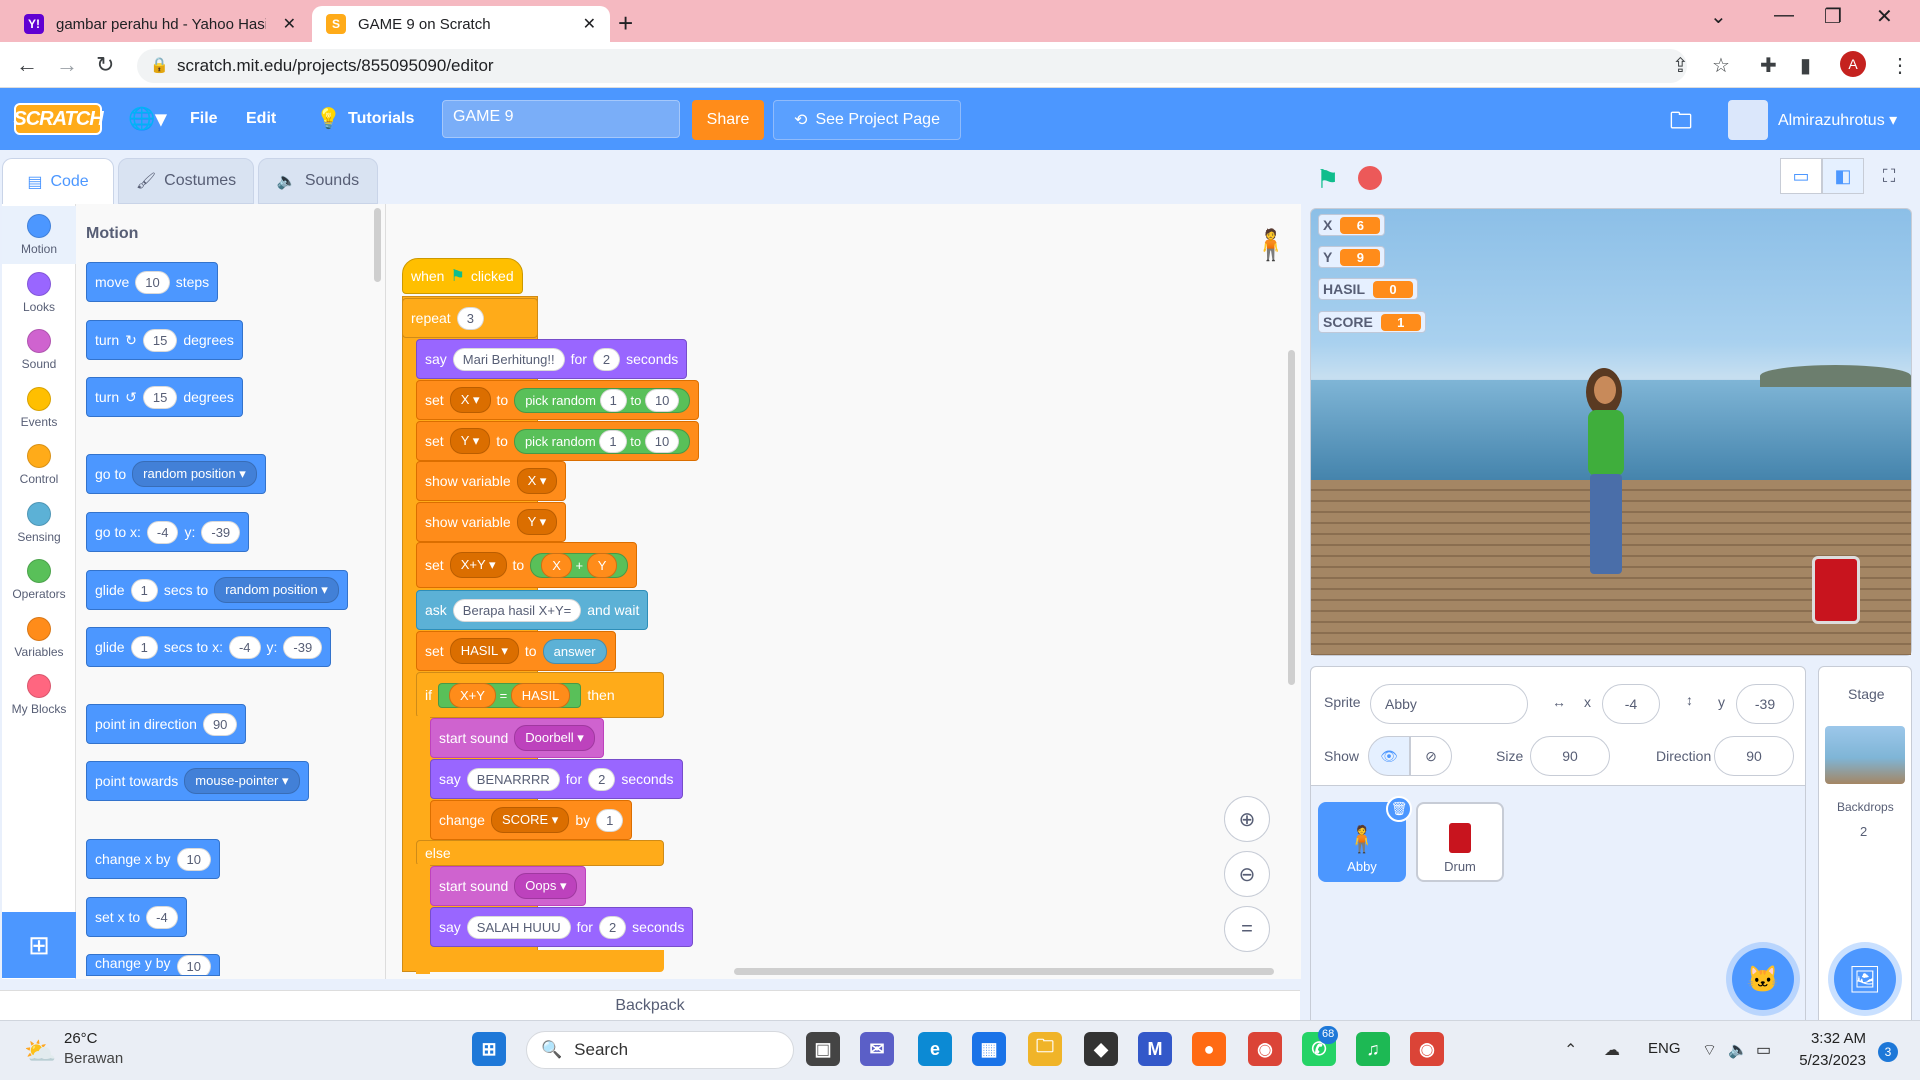 This screenshot has width=1920, height=1080. Describe the element at coordinates (39, 350) in the screenshot. I see `category-sound: Sound` at that location.